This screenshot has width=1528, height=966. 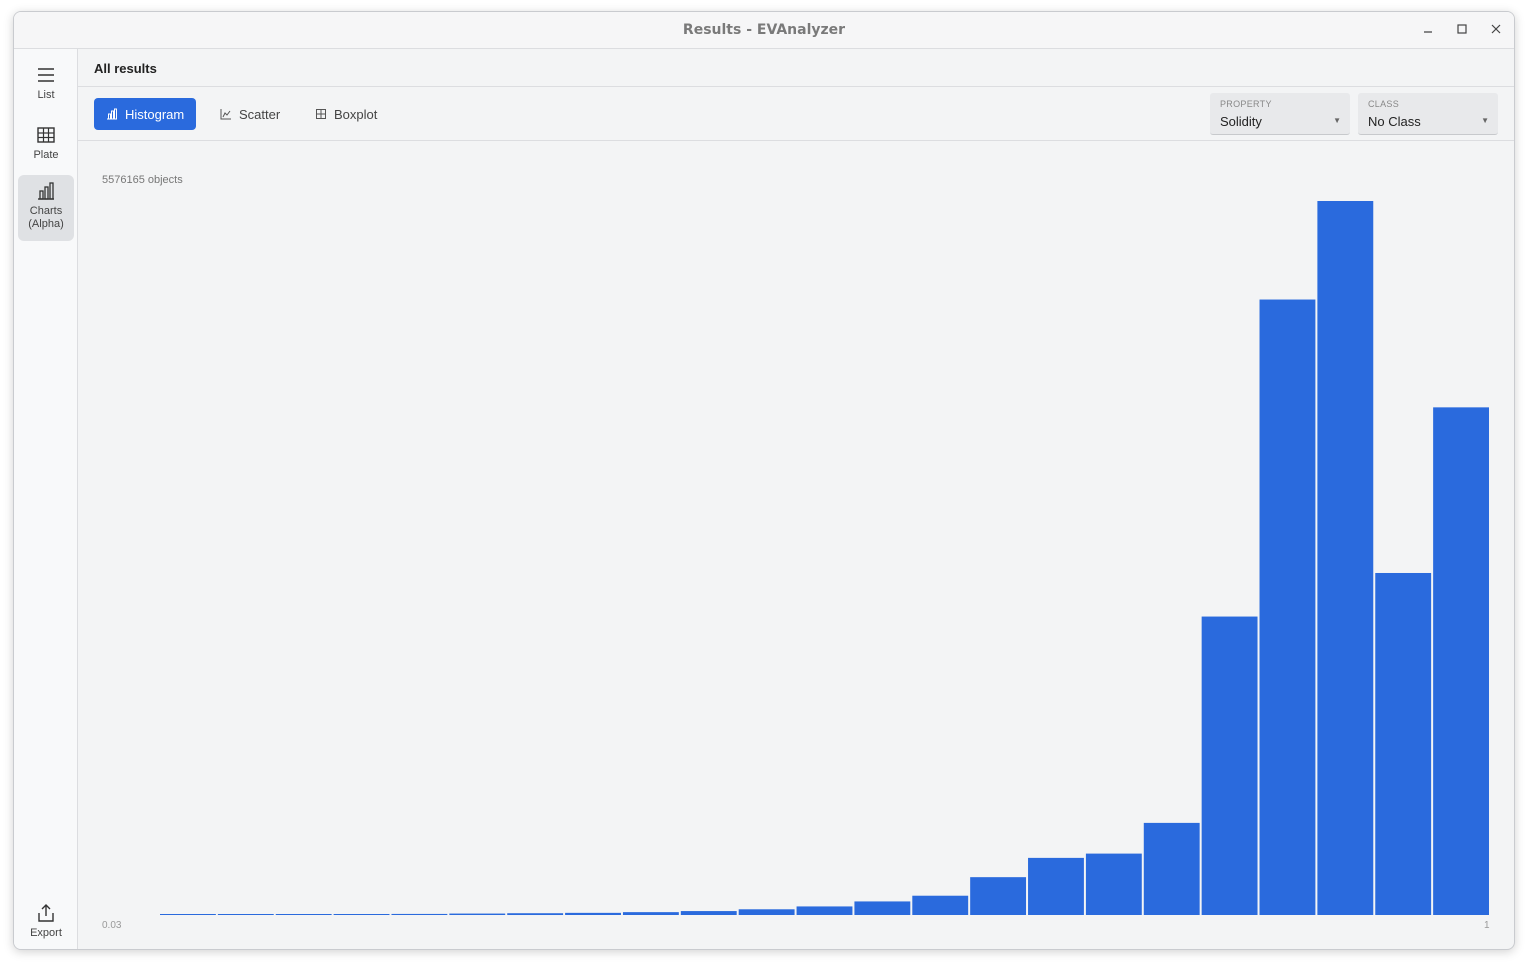 What do you see at coordinates (112, 114) in the screenshot?
I see `histogram-icon` at bounding box center [112, 114].